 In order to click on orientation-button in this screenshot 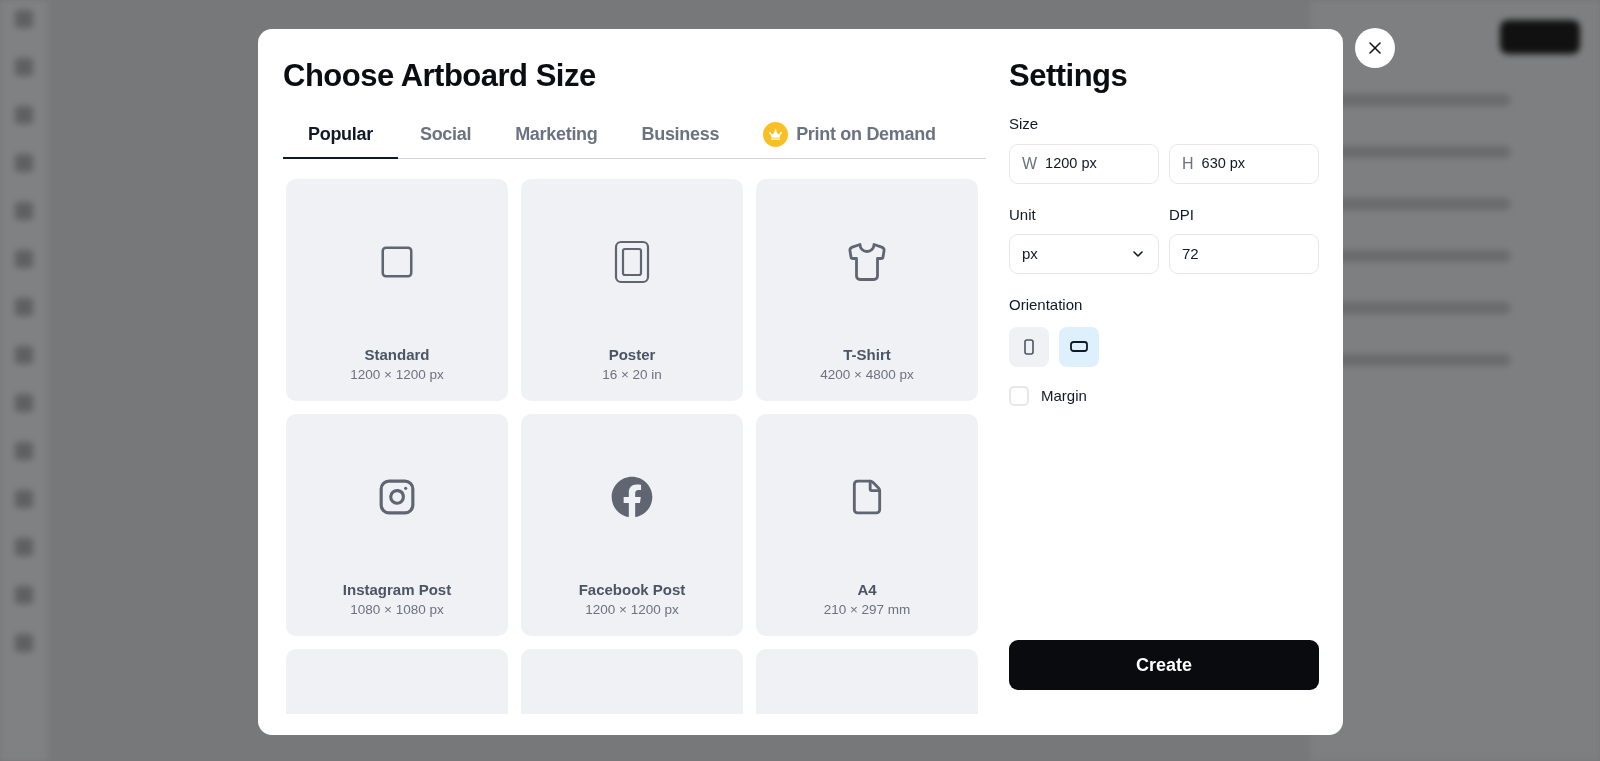, I will do `click(1079, 346)`.